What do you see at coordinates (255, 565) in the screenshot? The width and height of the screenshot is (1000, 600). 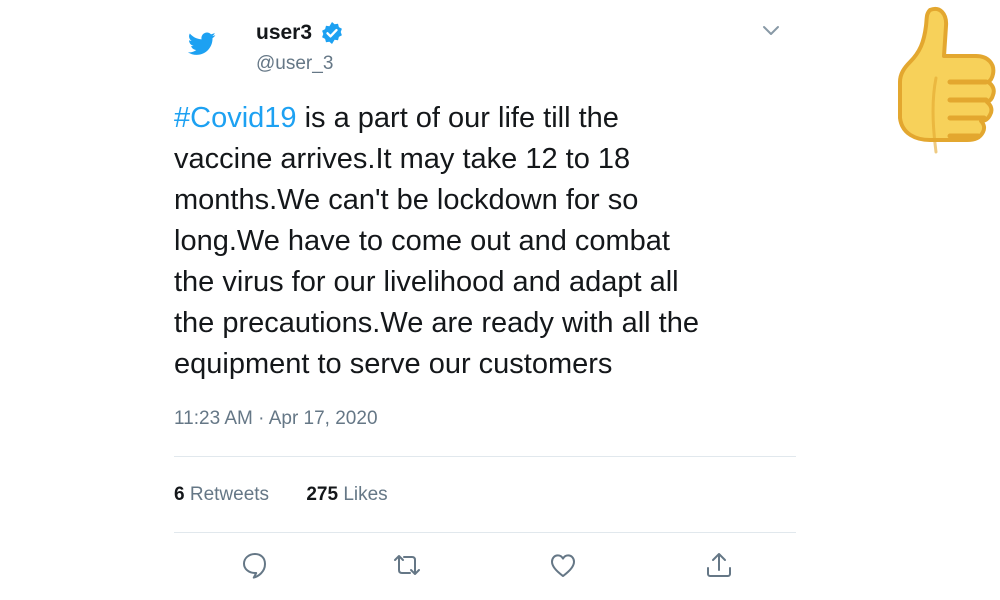 I see `reply-icon` at bounding box center [255, 565].